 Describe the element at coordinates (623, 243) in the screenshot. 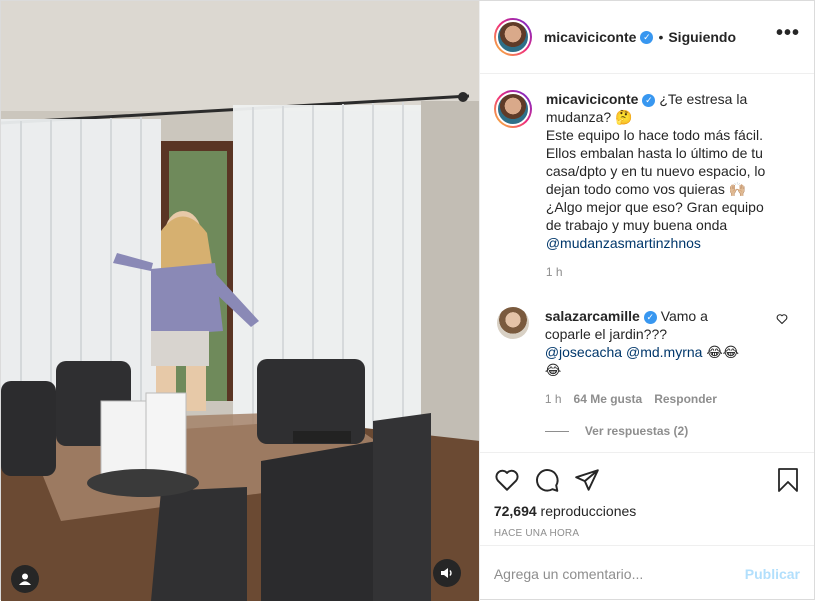

I see `caption-mention: @mudanzasmartinzhnos` at that location.